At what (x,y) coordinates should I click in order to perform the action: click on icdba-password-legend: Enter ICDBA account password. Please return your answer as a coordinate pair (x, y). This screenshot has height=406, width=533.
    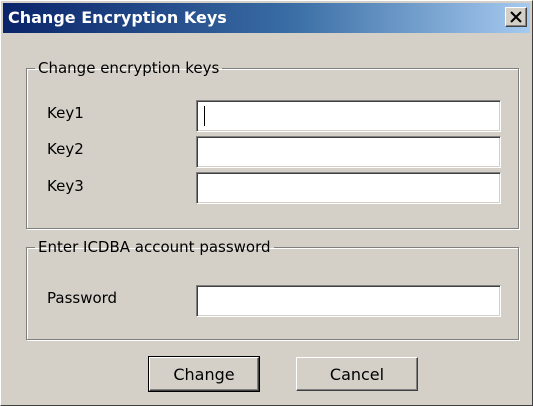
    Looking at the image, I should click on (154, 247).